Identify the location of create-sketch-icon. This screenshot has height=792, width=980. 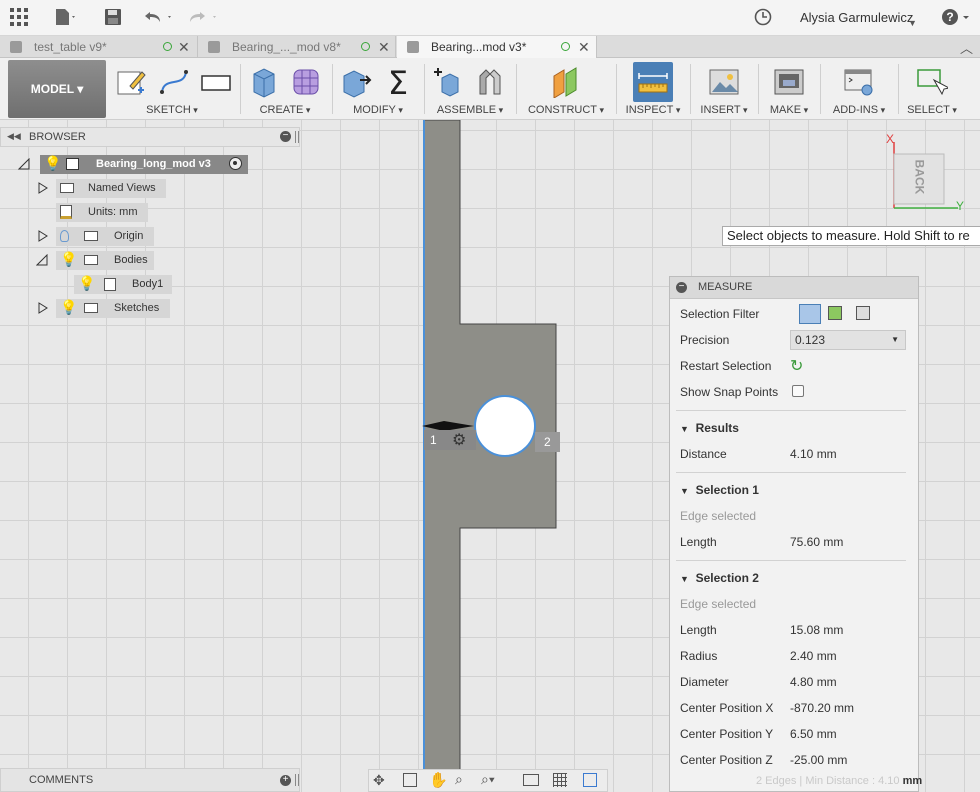
(132, 82).